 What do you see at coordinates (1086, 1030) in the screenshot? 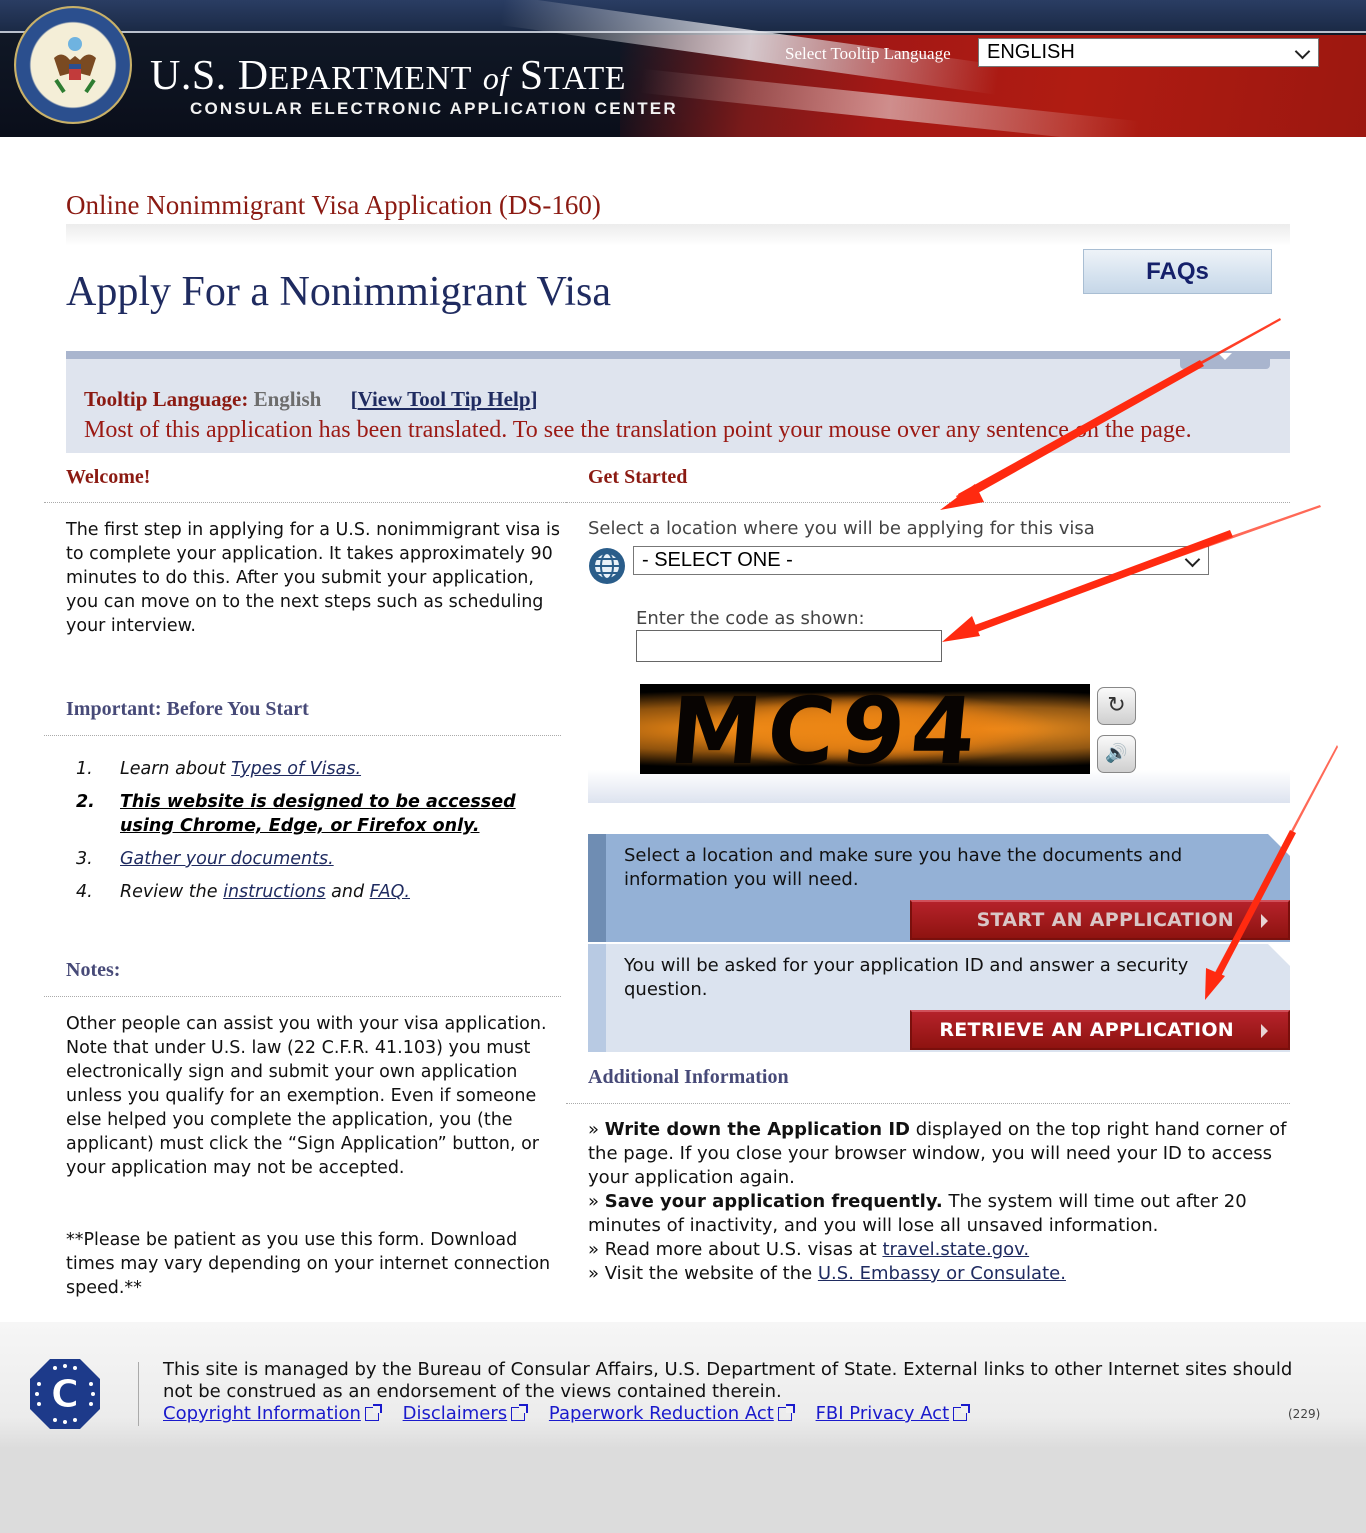
I see `retrieve-application-label: RETRIEVE AN APPLICATION` at bounding box center [1086, 1030].